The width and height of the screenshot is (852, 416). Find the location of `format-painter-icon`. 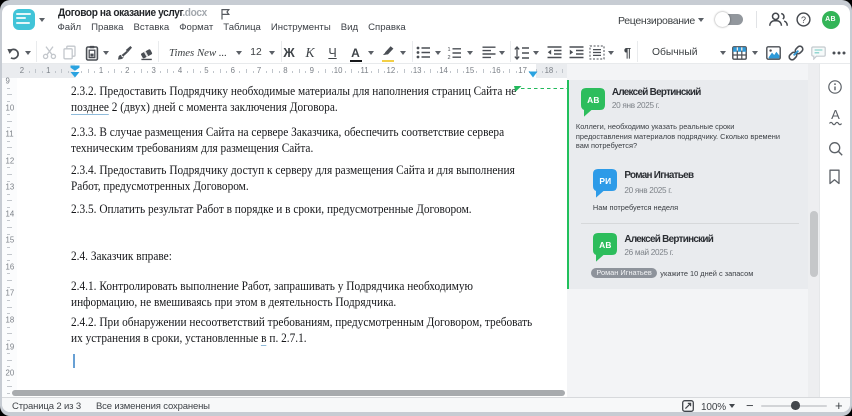

format-painter-icon is located at coordinates (124, 52).